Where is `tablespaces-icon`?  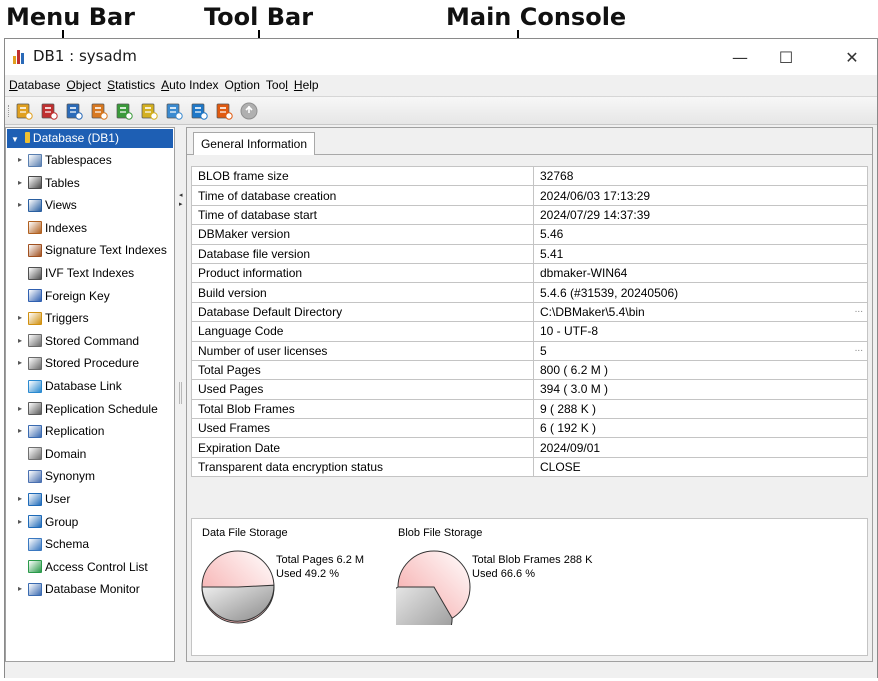 tablespaces-icon is located at coordinates (35, 160).